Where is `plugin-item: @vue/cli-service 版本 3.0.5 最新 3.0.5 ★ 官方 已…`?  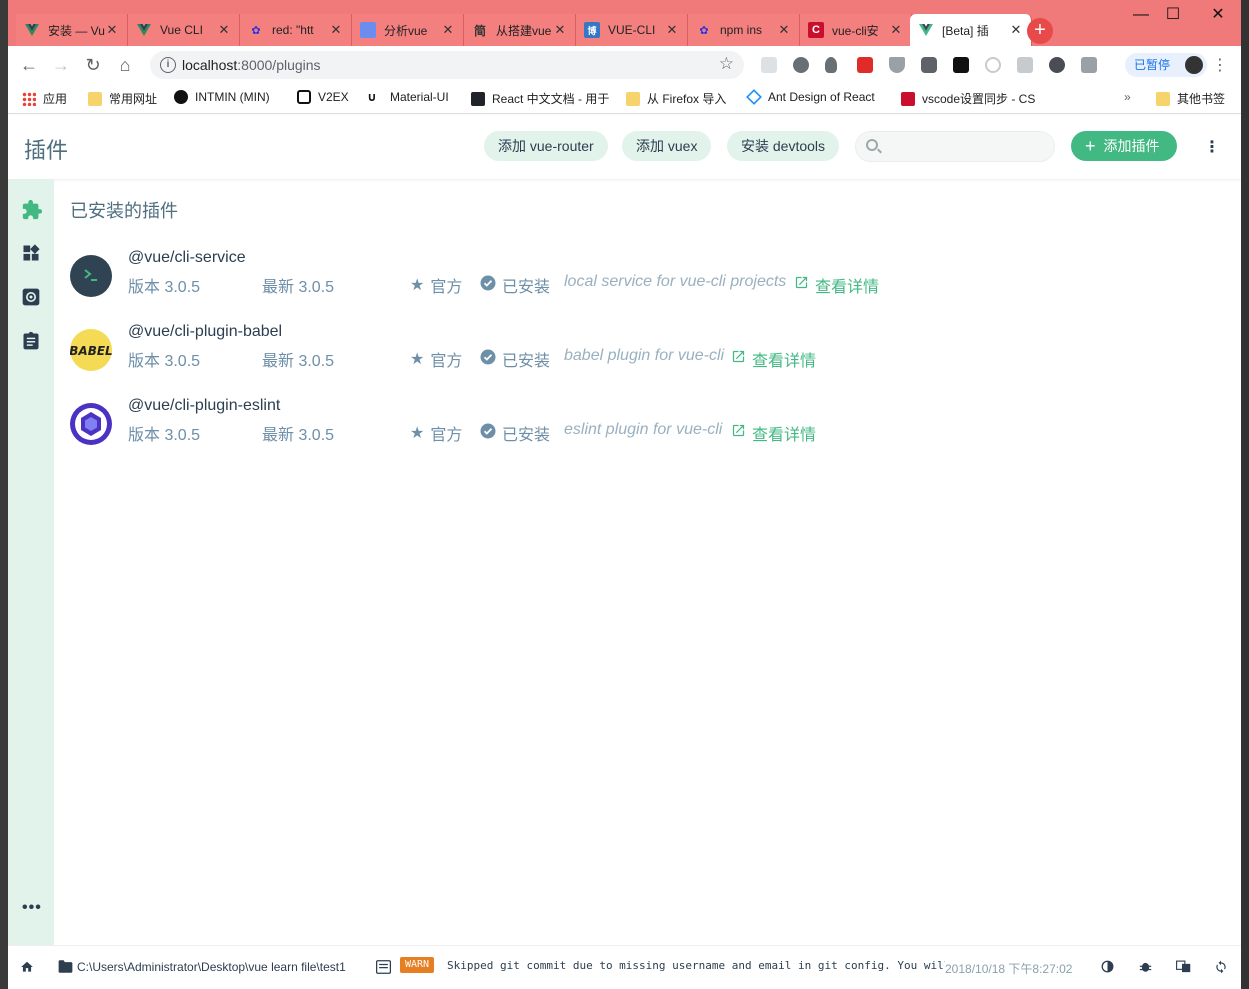
plugin-item: @vue/cli-service 版本 3.0.5 最新 3.0.5 ★ 官方 已… is located at coordinates (620, 279).